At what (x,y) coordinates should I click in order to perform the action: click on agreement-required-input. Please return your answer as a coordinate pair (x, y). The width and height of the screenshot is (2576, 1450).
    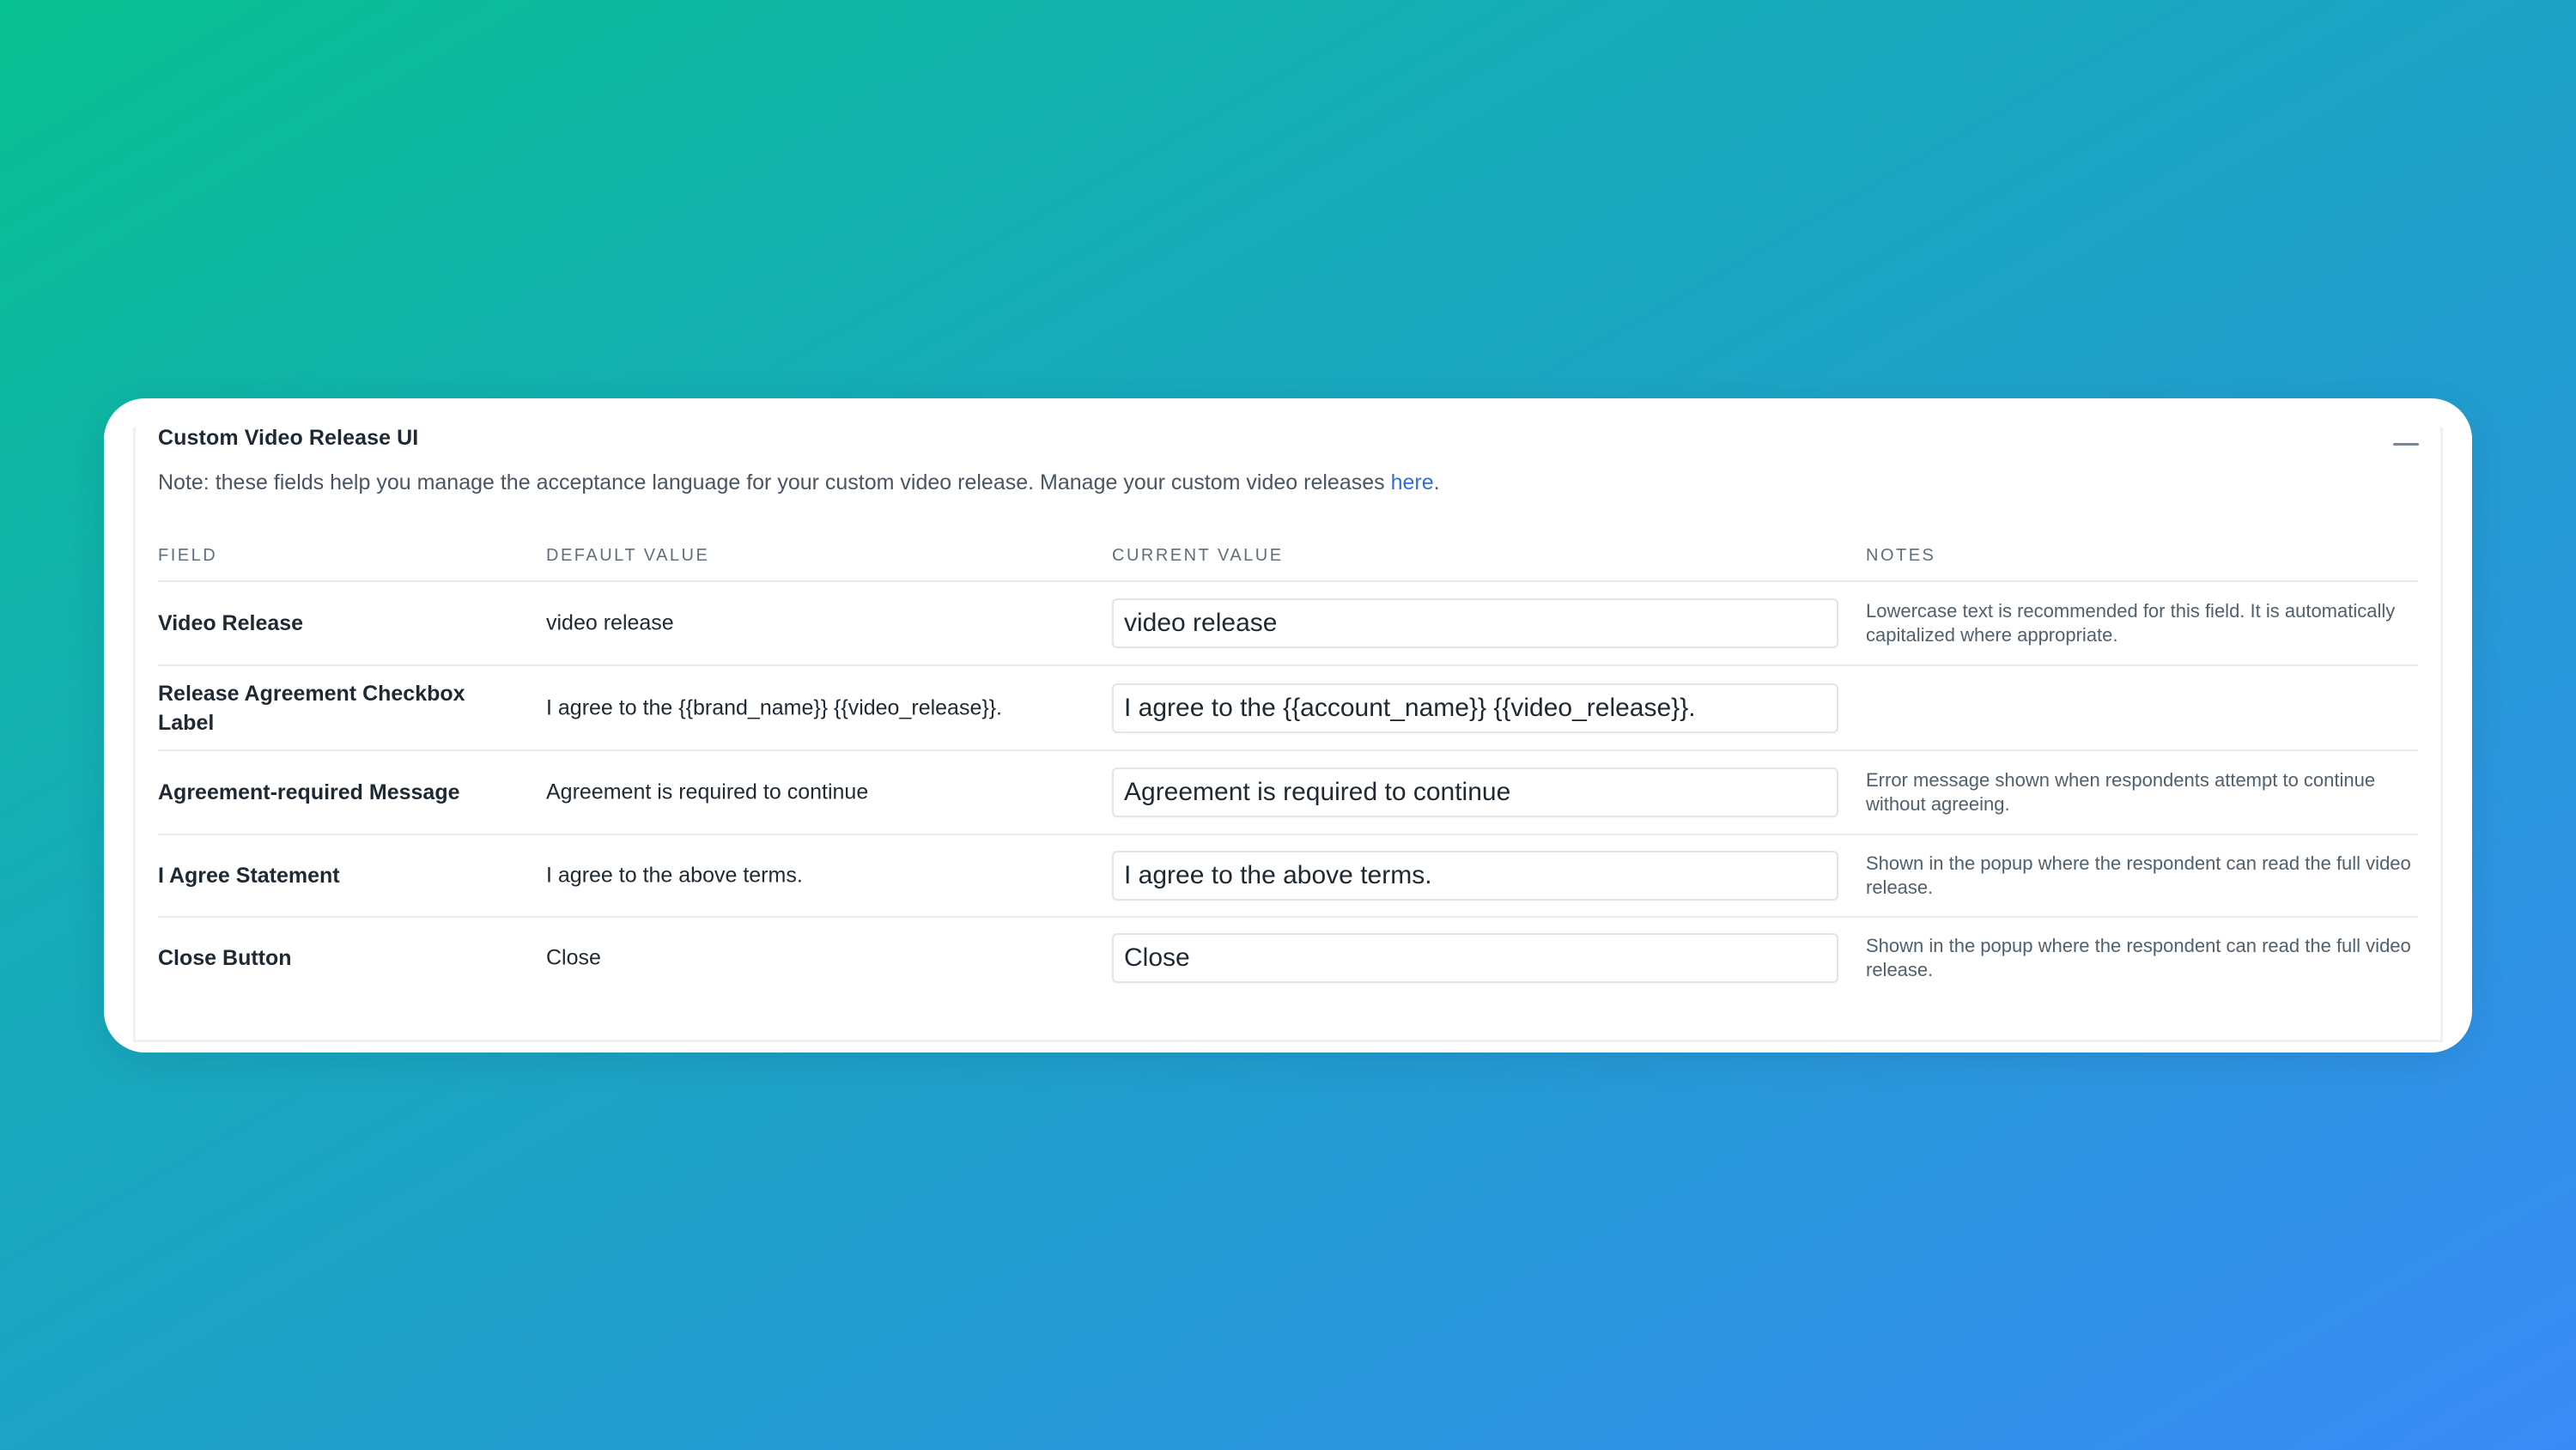
    Looking at the image, I should click on (1475, 792).